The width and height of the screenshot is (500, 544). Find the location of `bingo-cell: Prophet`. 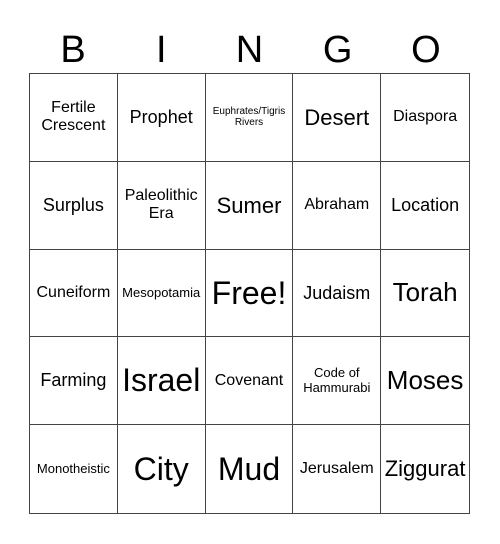

bingo-cell: Prophet is located at coordinates (161, 118).